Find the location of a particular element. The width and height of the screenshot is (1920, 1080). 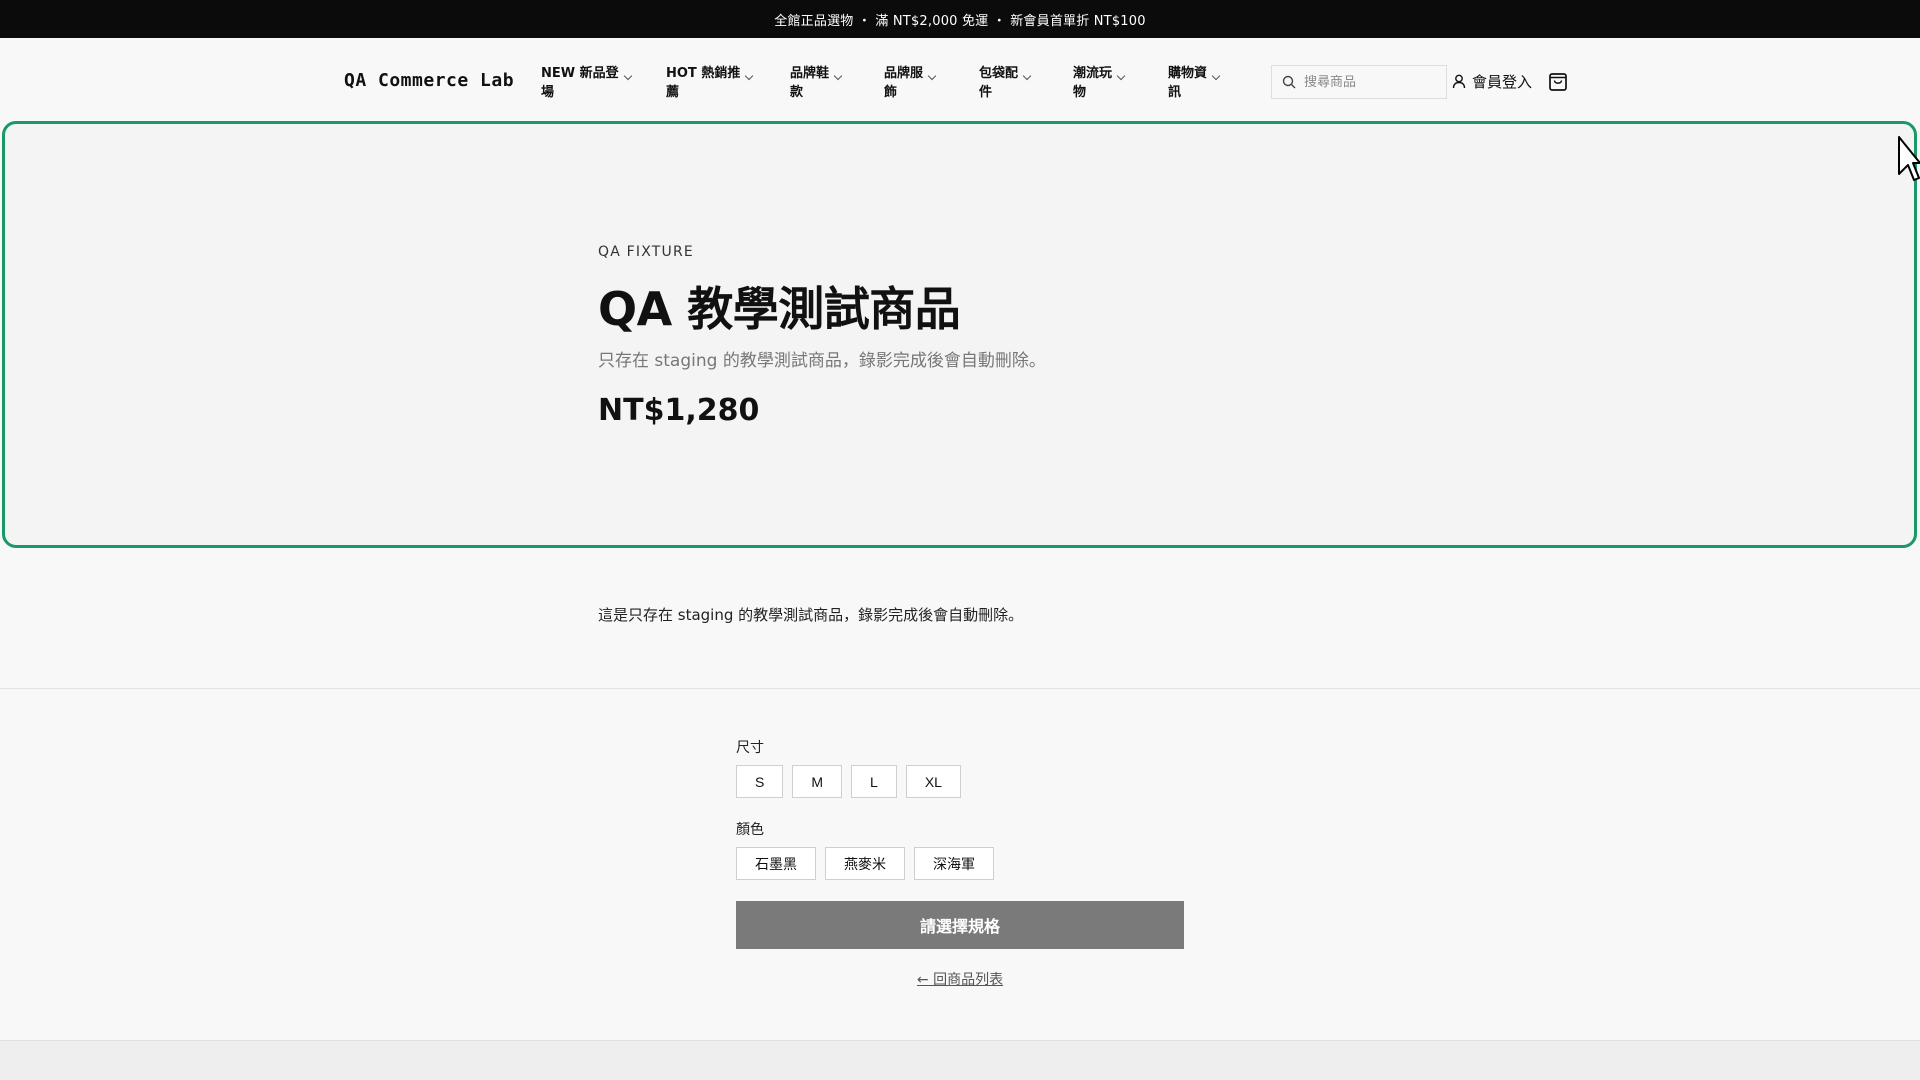

nav-label: 件 is located at coordinates (986, 92).